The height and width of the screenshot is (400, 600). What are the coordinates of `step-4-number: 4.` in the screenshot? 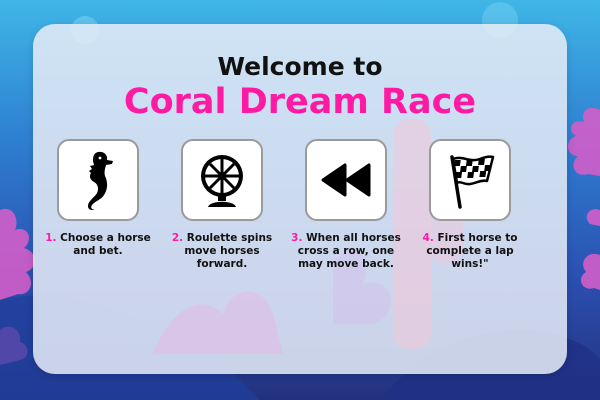 It's located at (428, 238).